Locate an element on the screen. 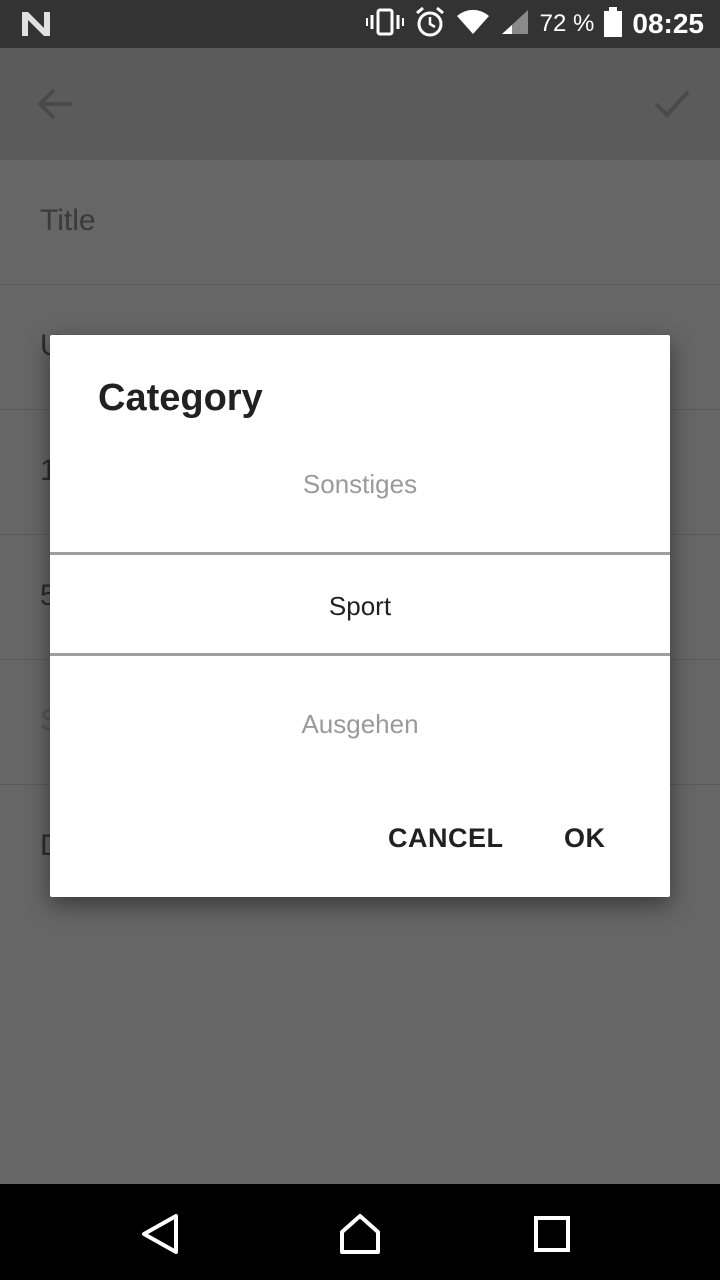  picker-item-selected: Sport is located at coordinates (360, 606).